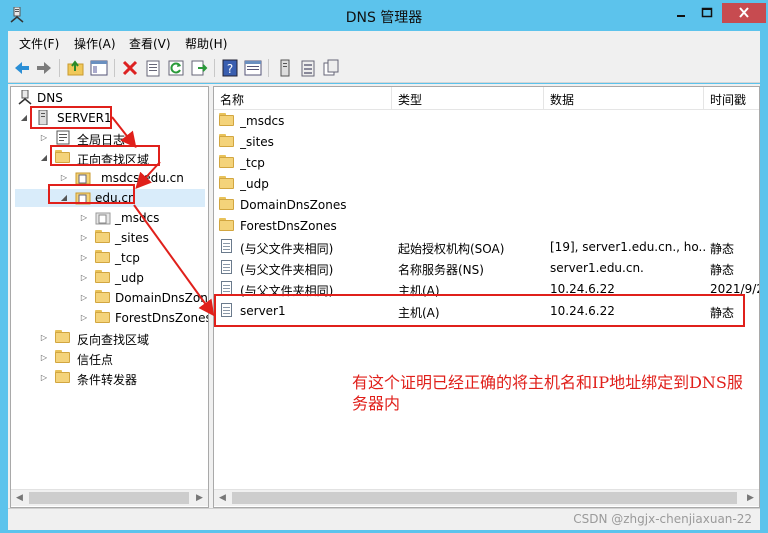 The image size is (768, 533). Describe the element at coordinates (148, 175) in the screenshot. I see `arrow-zones-to-edu` at that location.